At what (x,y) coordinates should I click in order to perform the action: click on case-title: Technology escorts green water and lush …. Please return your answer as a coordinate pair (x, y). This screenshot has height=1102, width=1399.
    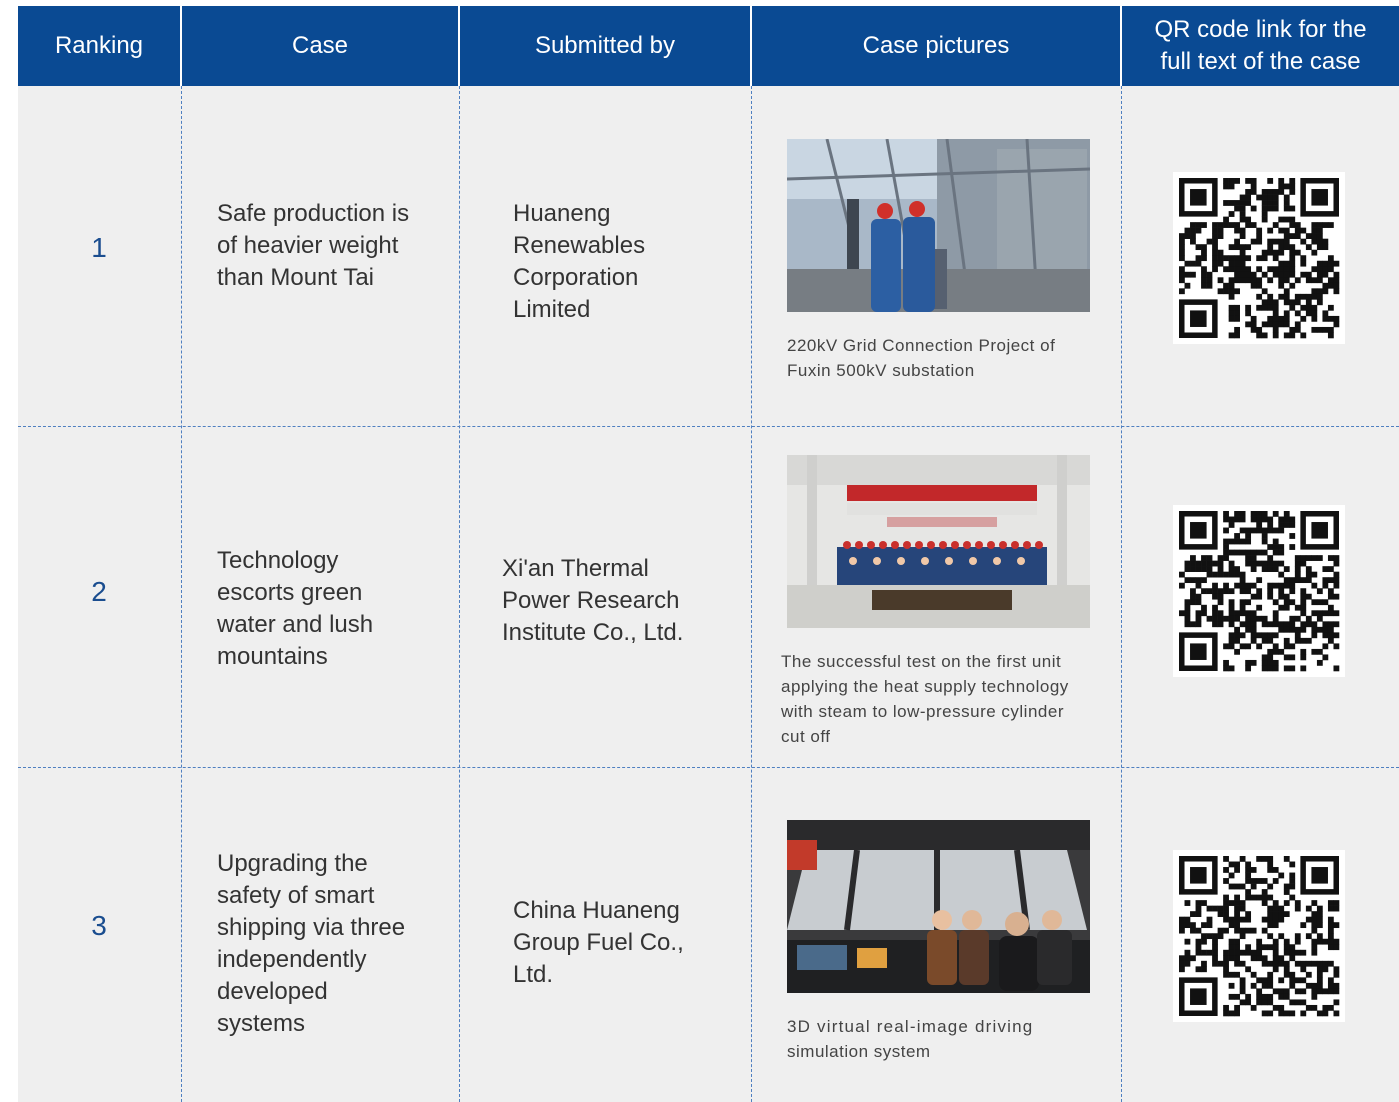
    Looking at the image, I should click on (295, 608).